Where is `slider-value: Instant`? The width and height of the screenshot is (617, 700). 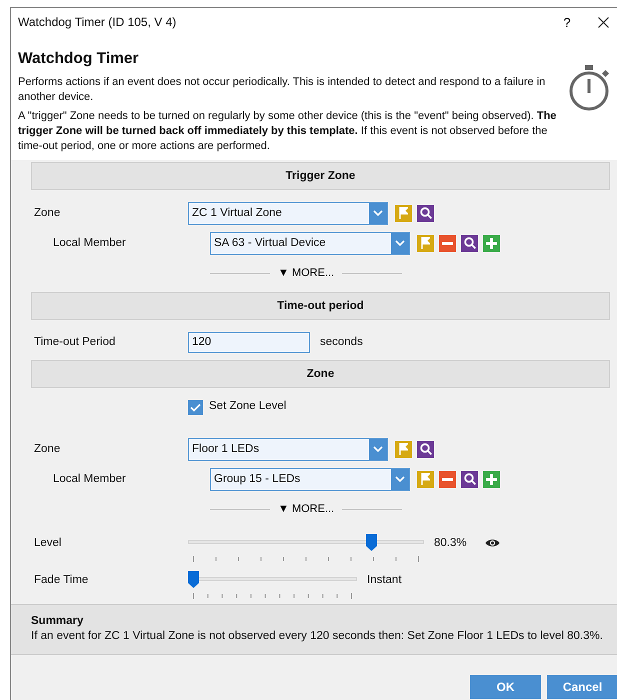 slider-value: Instant is located at coordinates (384, 580).